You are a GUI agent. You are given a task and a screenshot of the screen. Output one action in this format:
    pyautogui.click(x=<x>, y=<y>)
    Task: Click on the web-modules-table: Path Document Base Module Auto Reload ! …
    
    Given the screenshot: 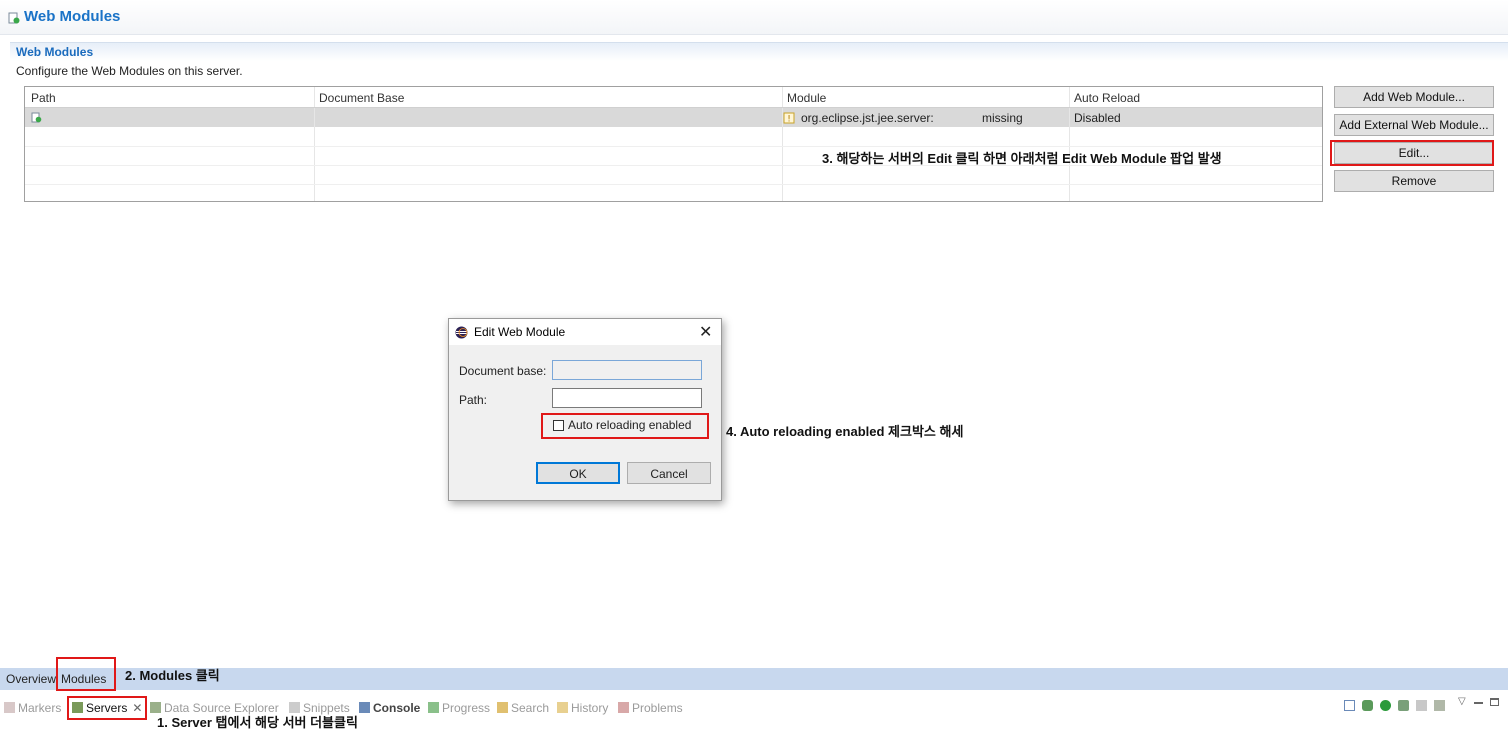 What is the action you would take?
    pyautogui.click(x=673, y=144)
    